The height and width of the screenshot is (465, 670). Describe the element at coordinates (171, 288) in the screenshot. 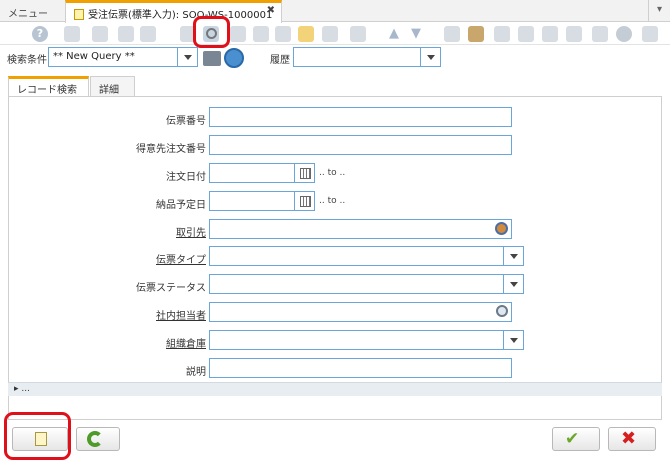

I see `label-document-status: 伝票ステータス` at that location.